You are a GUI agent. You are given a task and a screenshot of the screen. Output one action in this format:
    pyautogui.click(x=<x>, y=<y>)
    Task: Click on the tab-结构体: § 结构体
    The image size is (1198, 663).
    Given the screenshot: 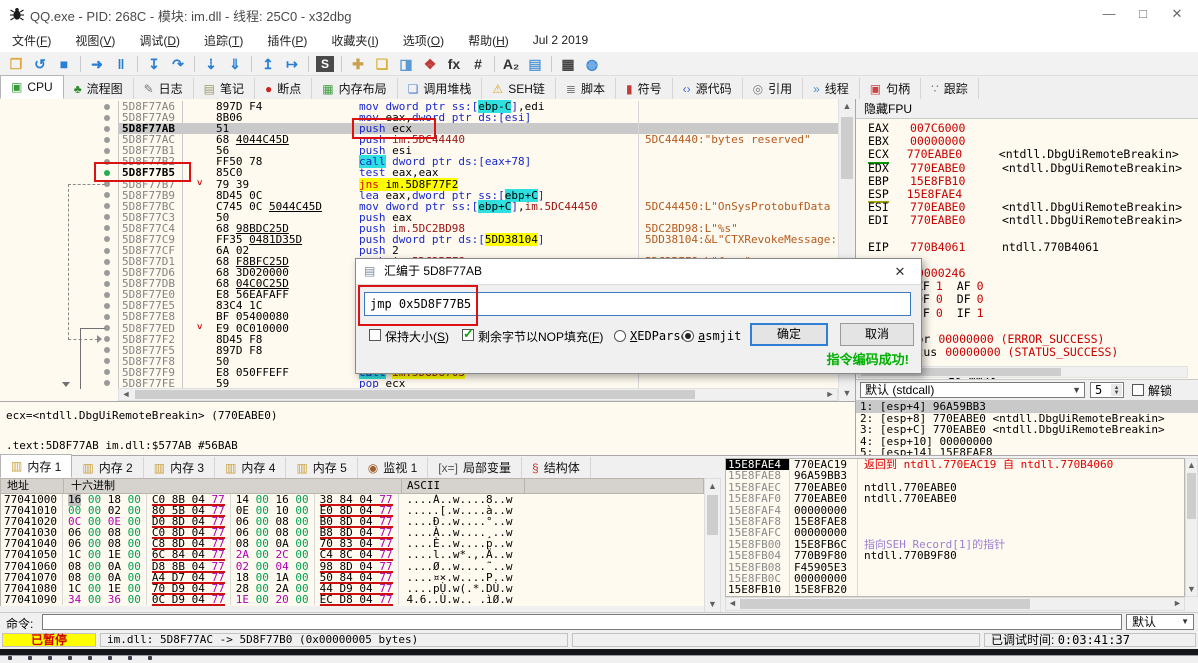 What is the action you would take?
    pyautogui.click(x=556, y=467)
    